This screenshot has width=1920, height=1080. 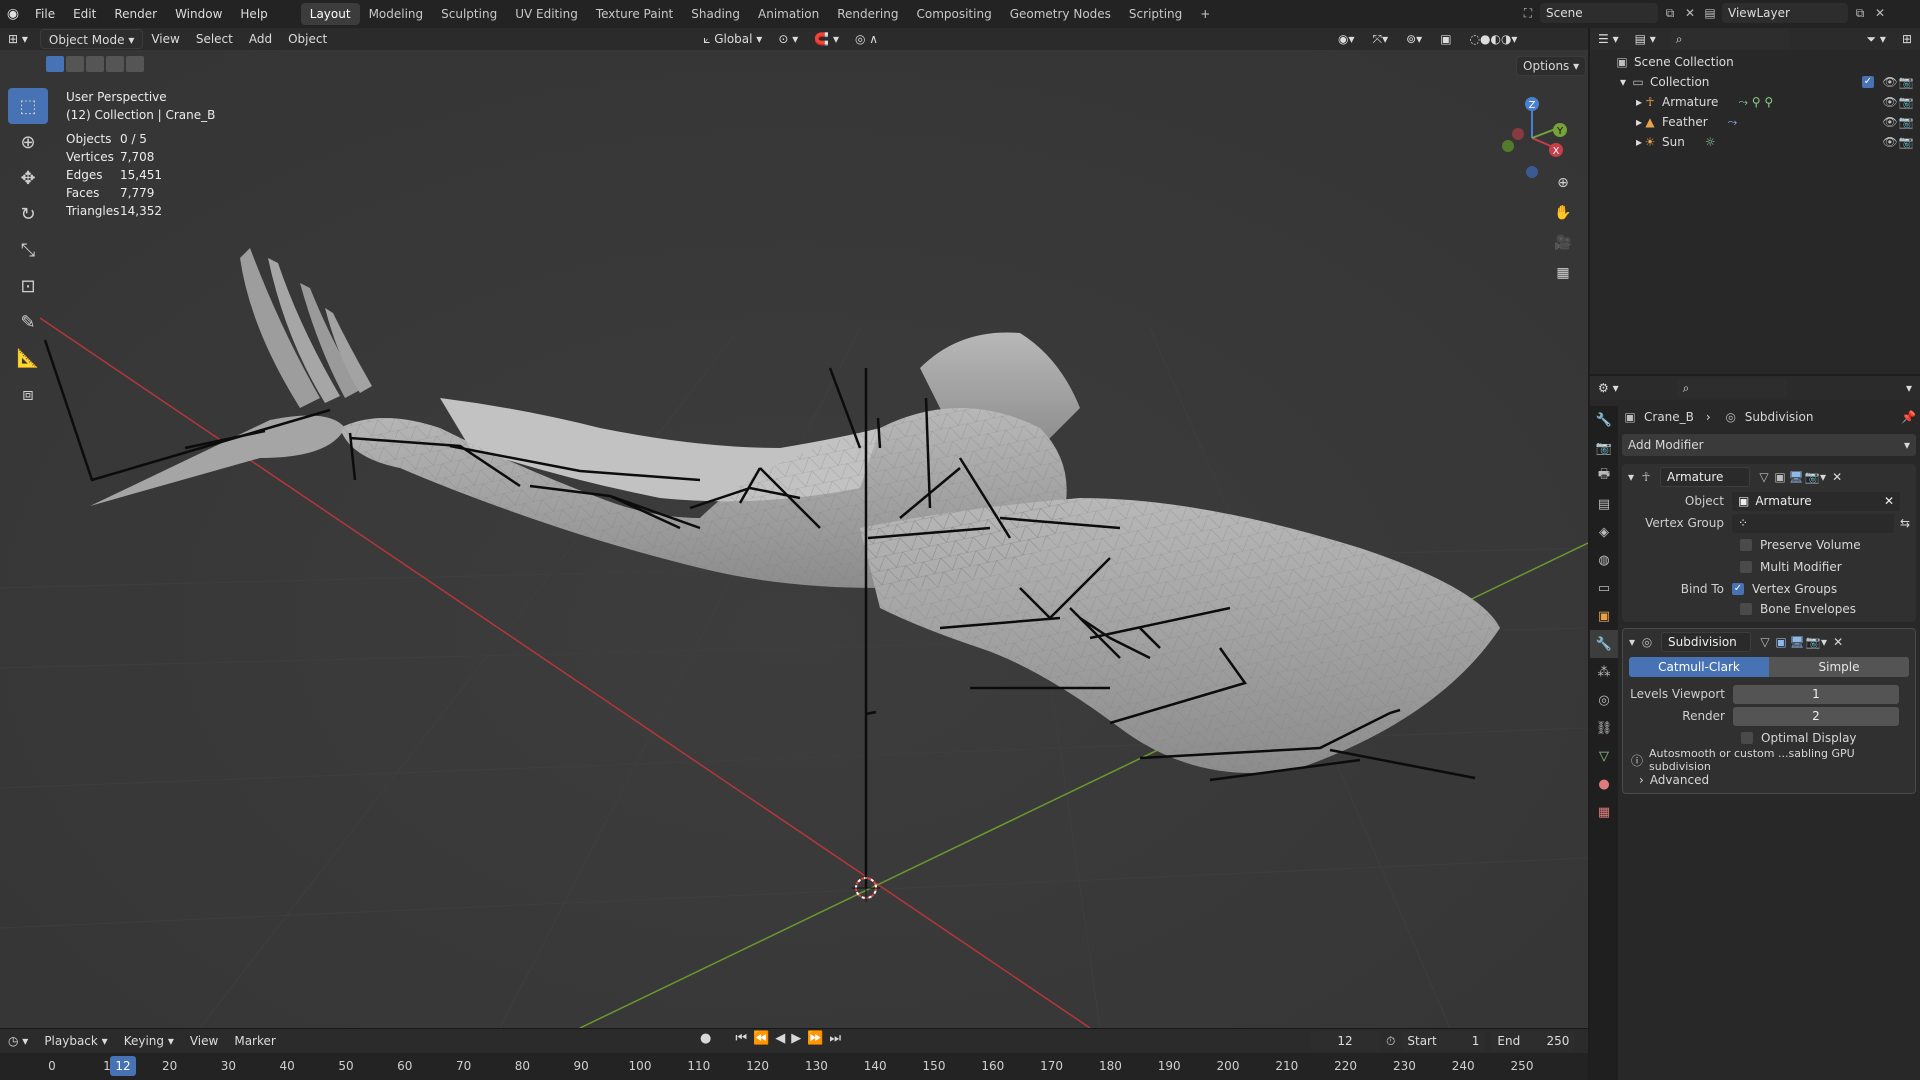 What do you see at coordinates (715, 14) in the screenshot?
I see `tab-shading: Shading` at bounding box center [715, 14].